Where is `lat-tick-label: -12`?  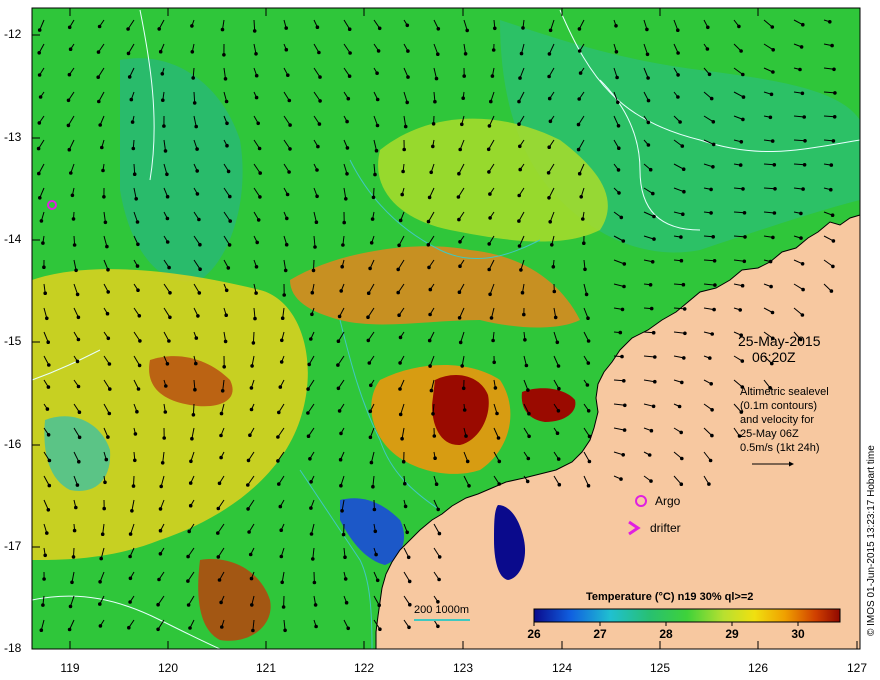
lat-tick-label: -12 is located at coordinates (13, 34).